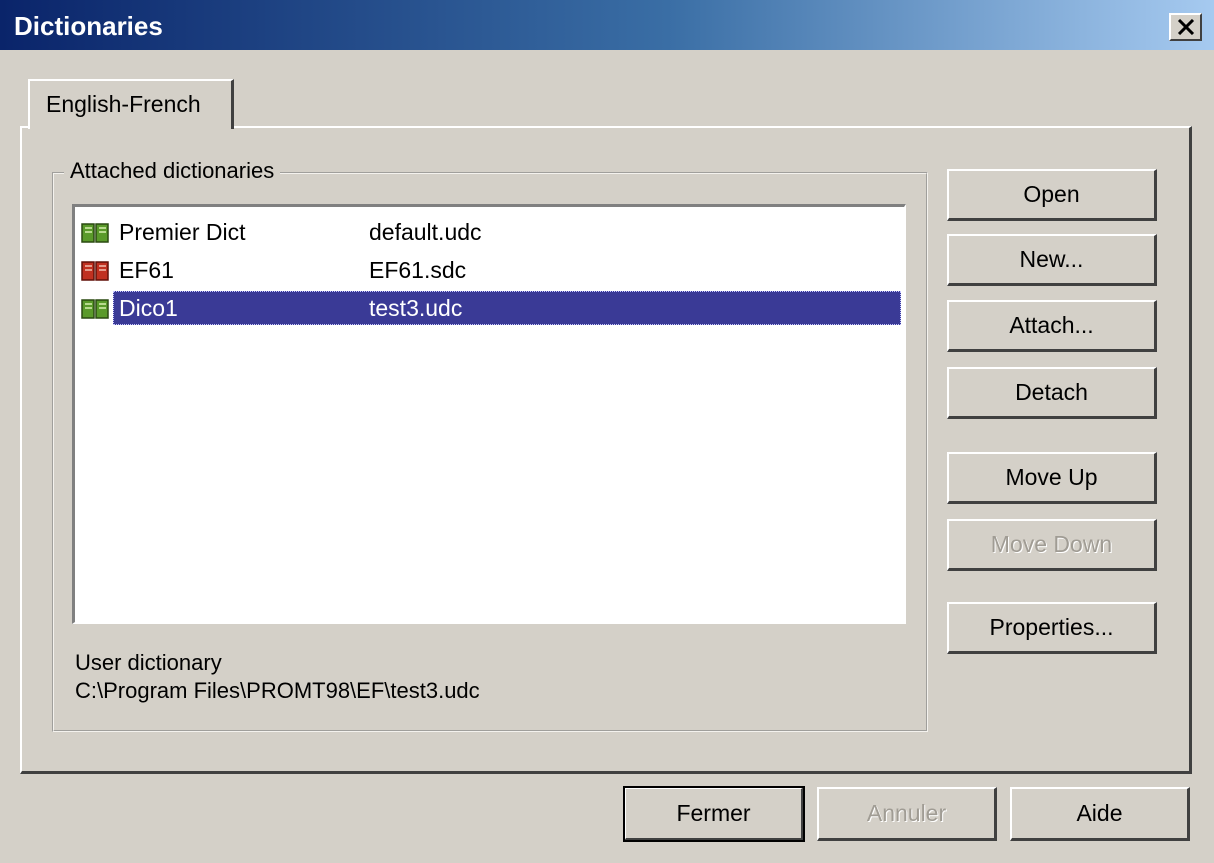  Describe the element at coordinates (714, 814) in the screenshot. I see `fermer-button: Fermer` at that location.